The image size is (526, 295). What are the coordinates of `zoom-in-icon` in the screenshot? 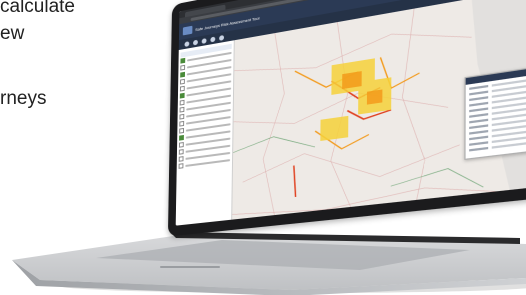 It's located at (204, 40).